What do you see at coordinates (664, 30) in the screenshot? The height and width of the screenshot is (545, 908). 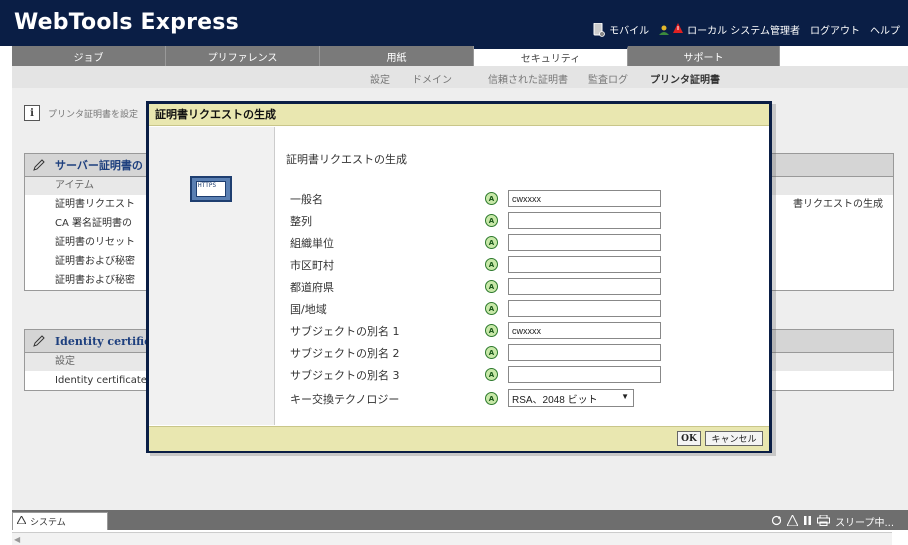 I see `user-icon` at bounding box center [664, 30].